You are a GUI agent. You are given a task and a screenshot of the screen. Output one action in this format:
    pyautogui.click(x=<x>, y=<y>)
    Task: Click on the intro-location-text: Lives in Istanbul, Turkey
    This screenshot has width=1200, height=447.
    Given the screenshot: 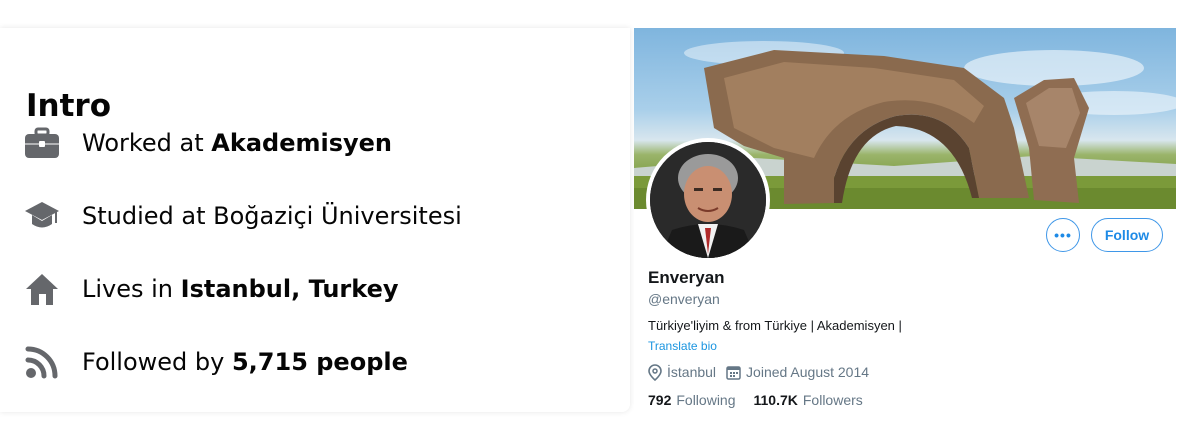 What is the action you would take?
    pyautogui.click(x=240, y=289)
    